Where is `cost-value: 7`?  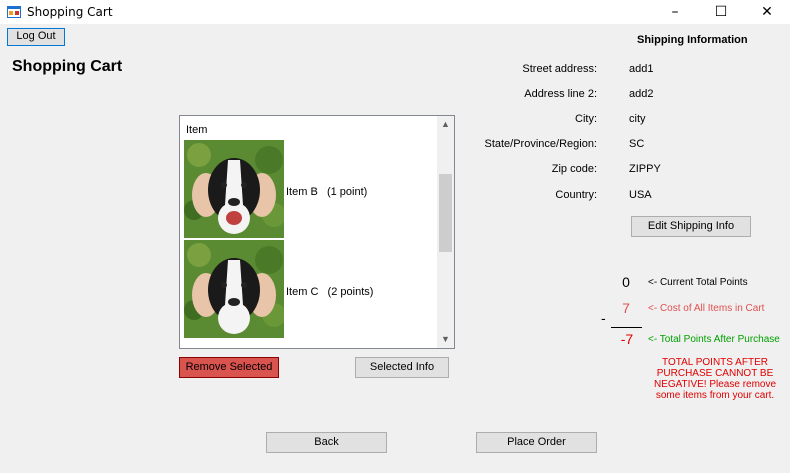
cost-value: 7 is located at coordinates (626, 308).